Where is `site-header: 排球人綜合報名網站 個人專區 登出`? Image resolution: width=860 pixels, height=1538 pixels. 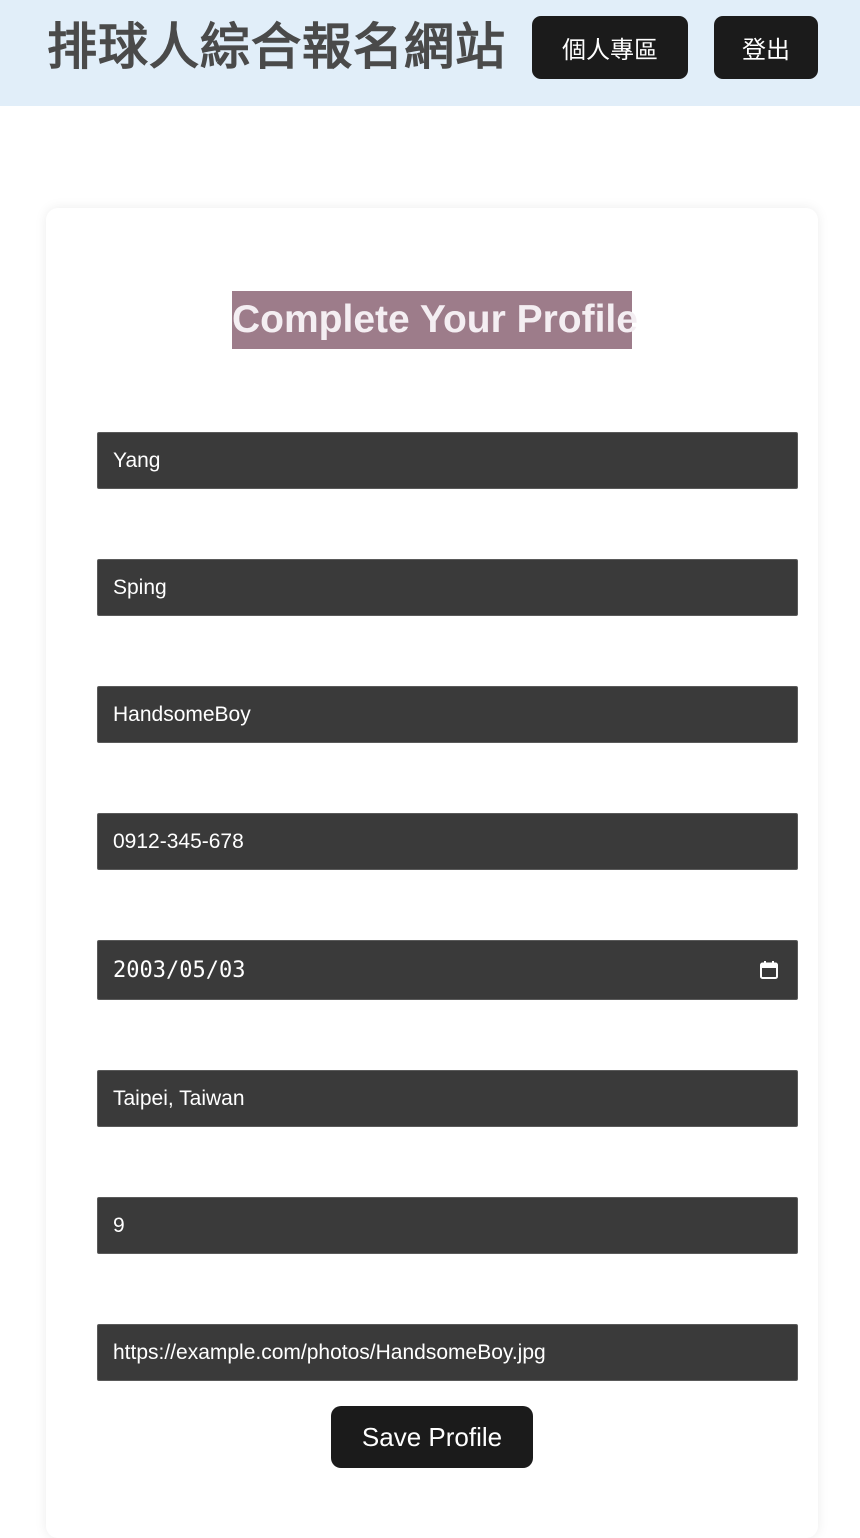
site-header: 排球人綜合報名網站 個人專區 登出 is located at coordinates (430, 53).